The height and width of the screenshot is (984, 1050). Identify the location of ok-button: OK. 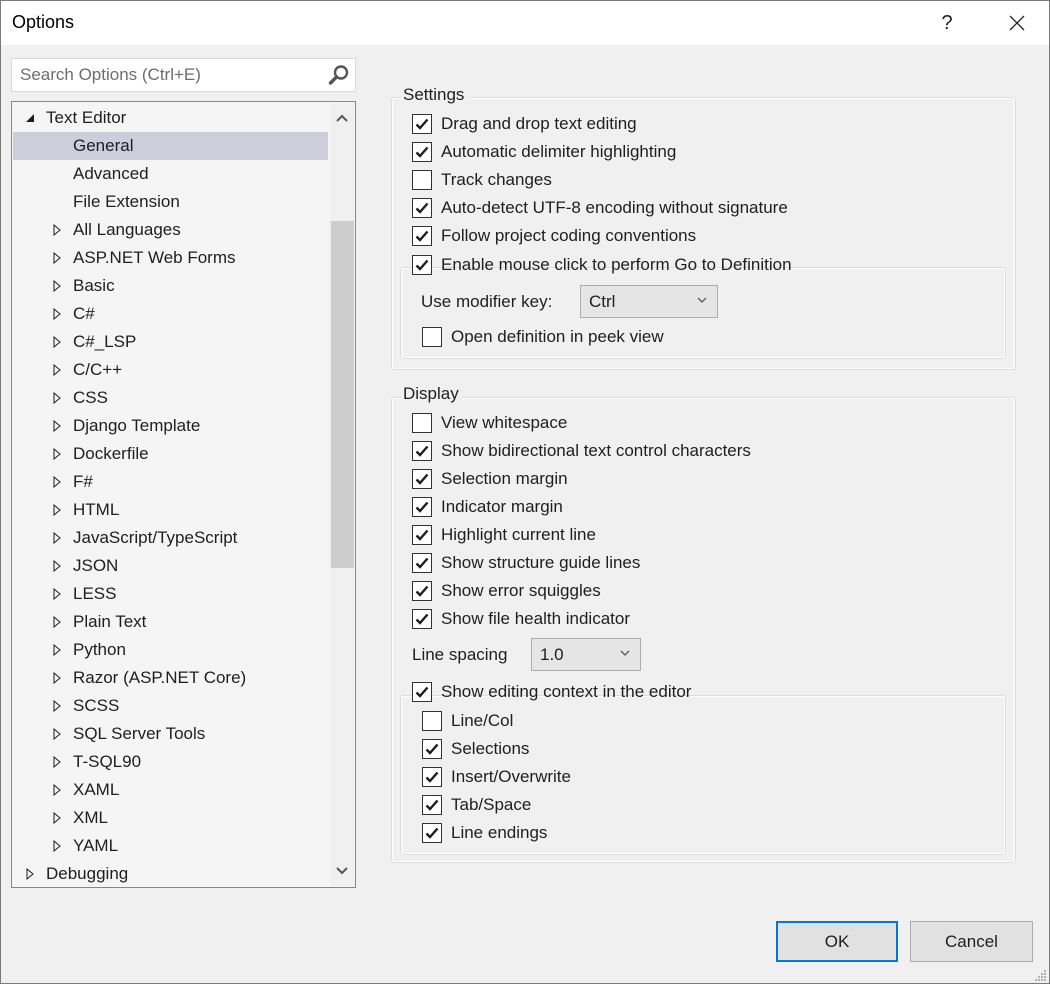
(837, 941).